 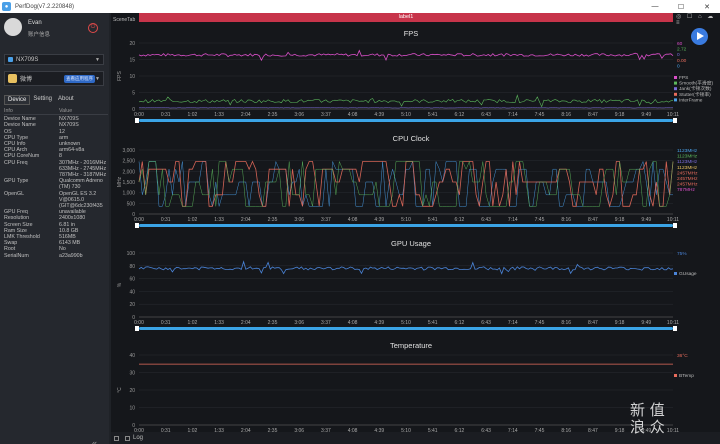 What do you see at coordinates (406, 115) in the screenshot?
I see `x-tick-label: 5:10` at bounding box center [406, 115].